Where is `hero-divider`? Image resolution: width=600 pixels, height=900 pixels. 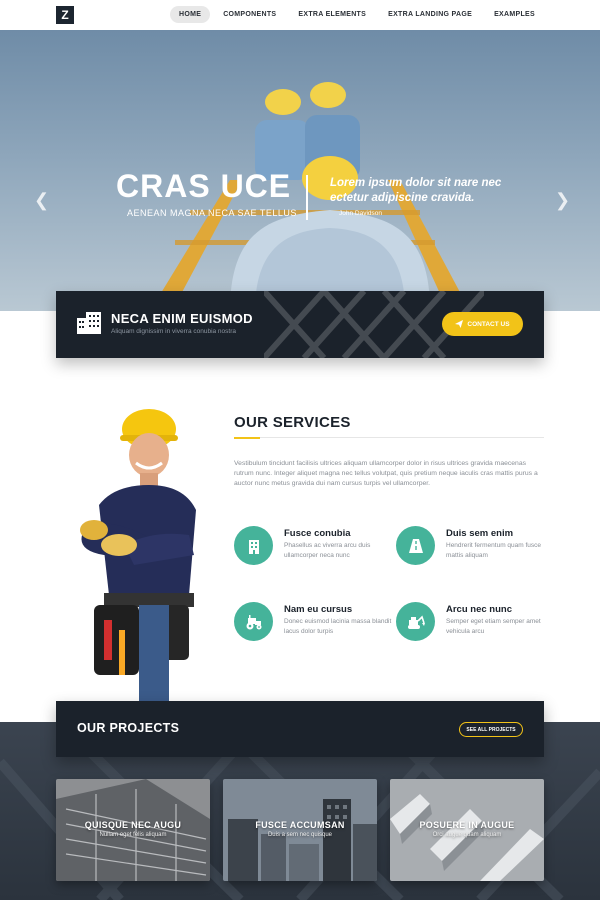 hero-divider is located at coordinates (307, 197).